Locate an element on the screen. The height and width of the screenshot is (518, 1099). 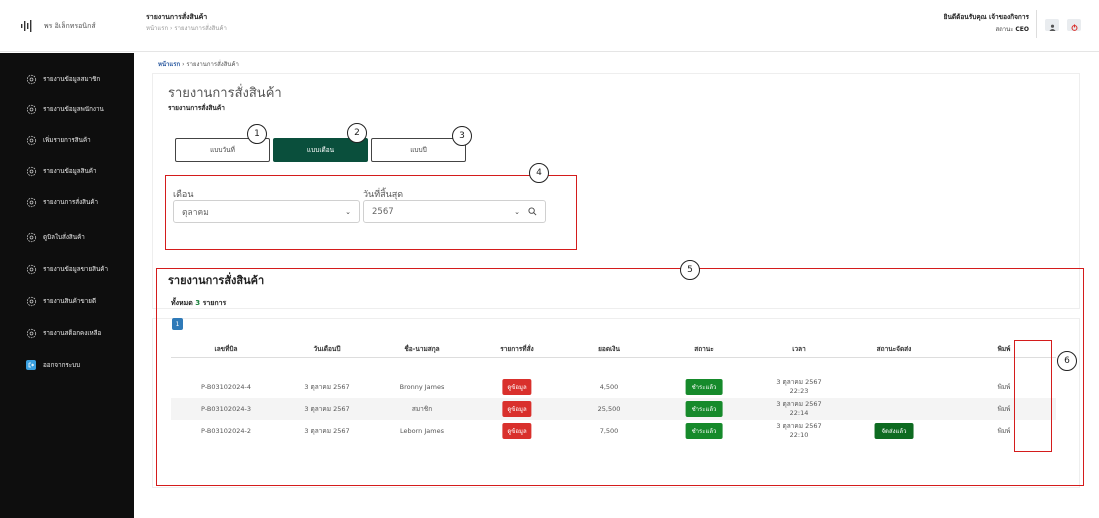
annotation-number: 1 is located at coordinates (257, 134).